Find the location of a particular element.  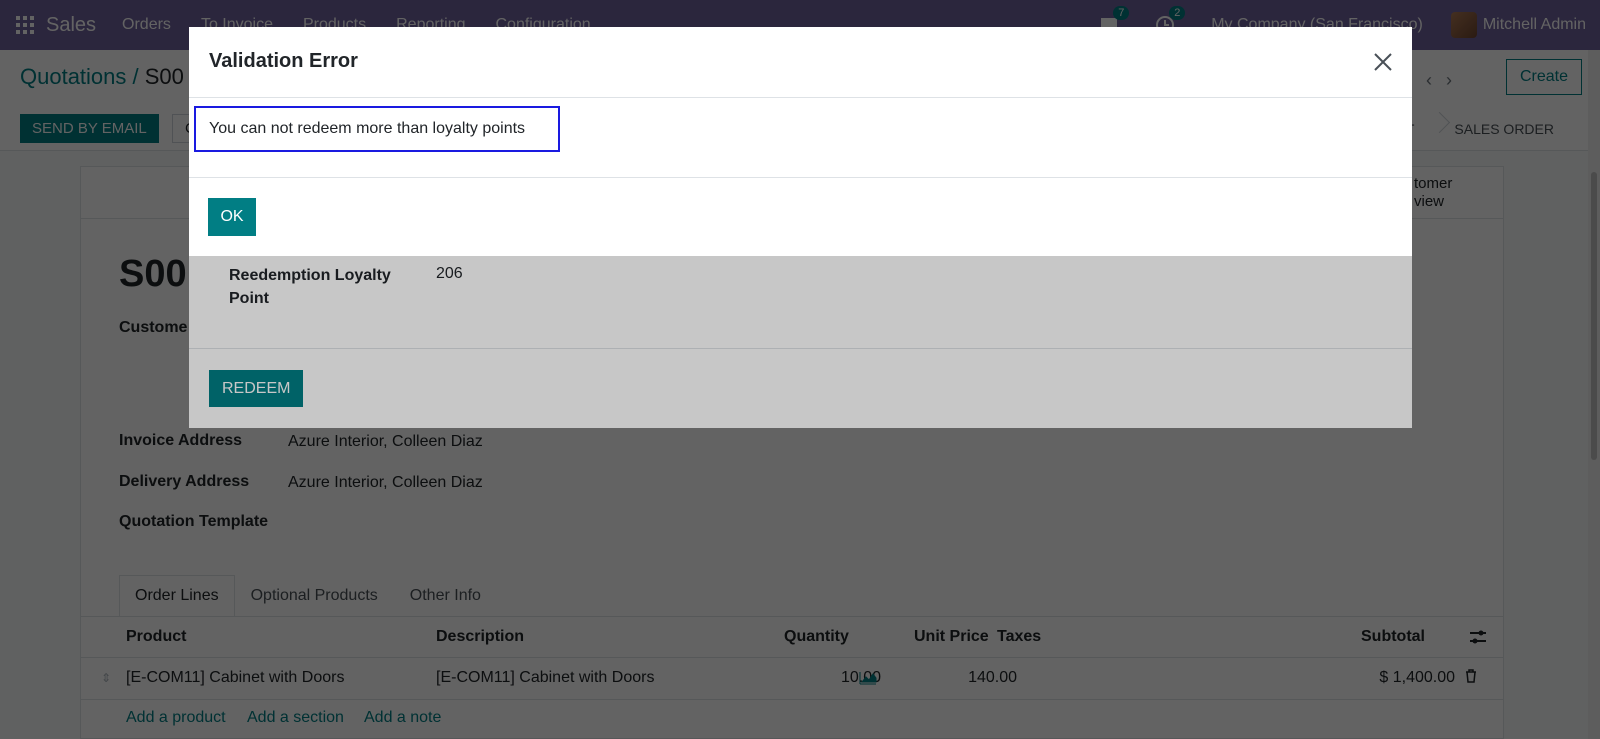

dialog-footer: OK is located at coordinates (800, 216).